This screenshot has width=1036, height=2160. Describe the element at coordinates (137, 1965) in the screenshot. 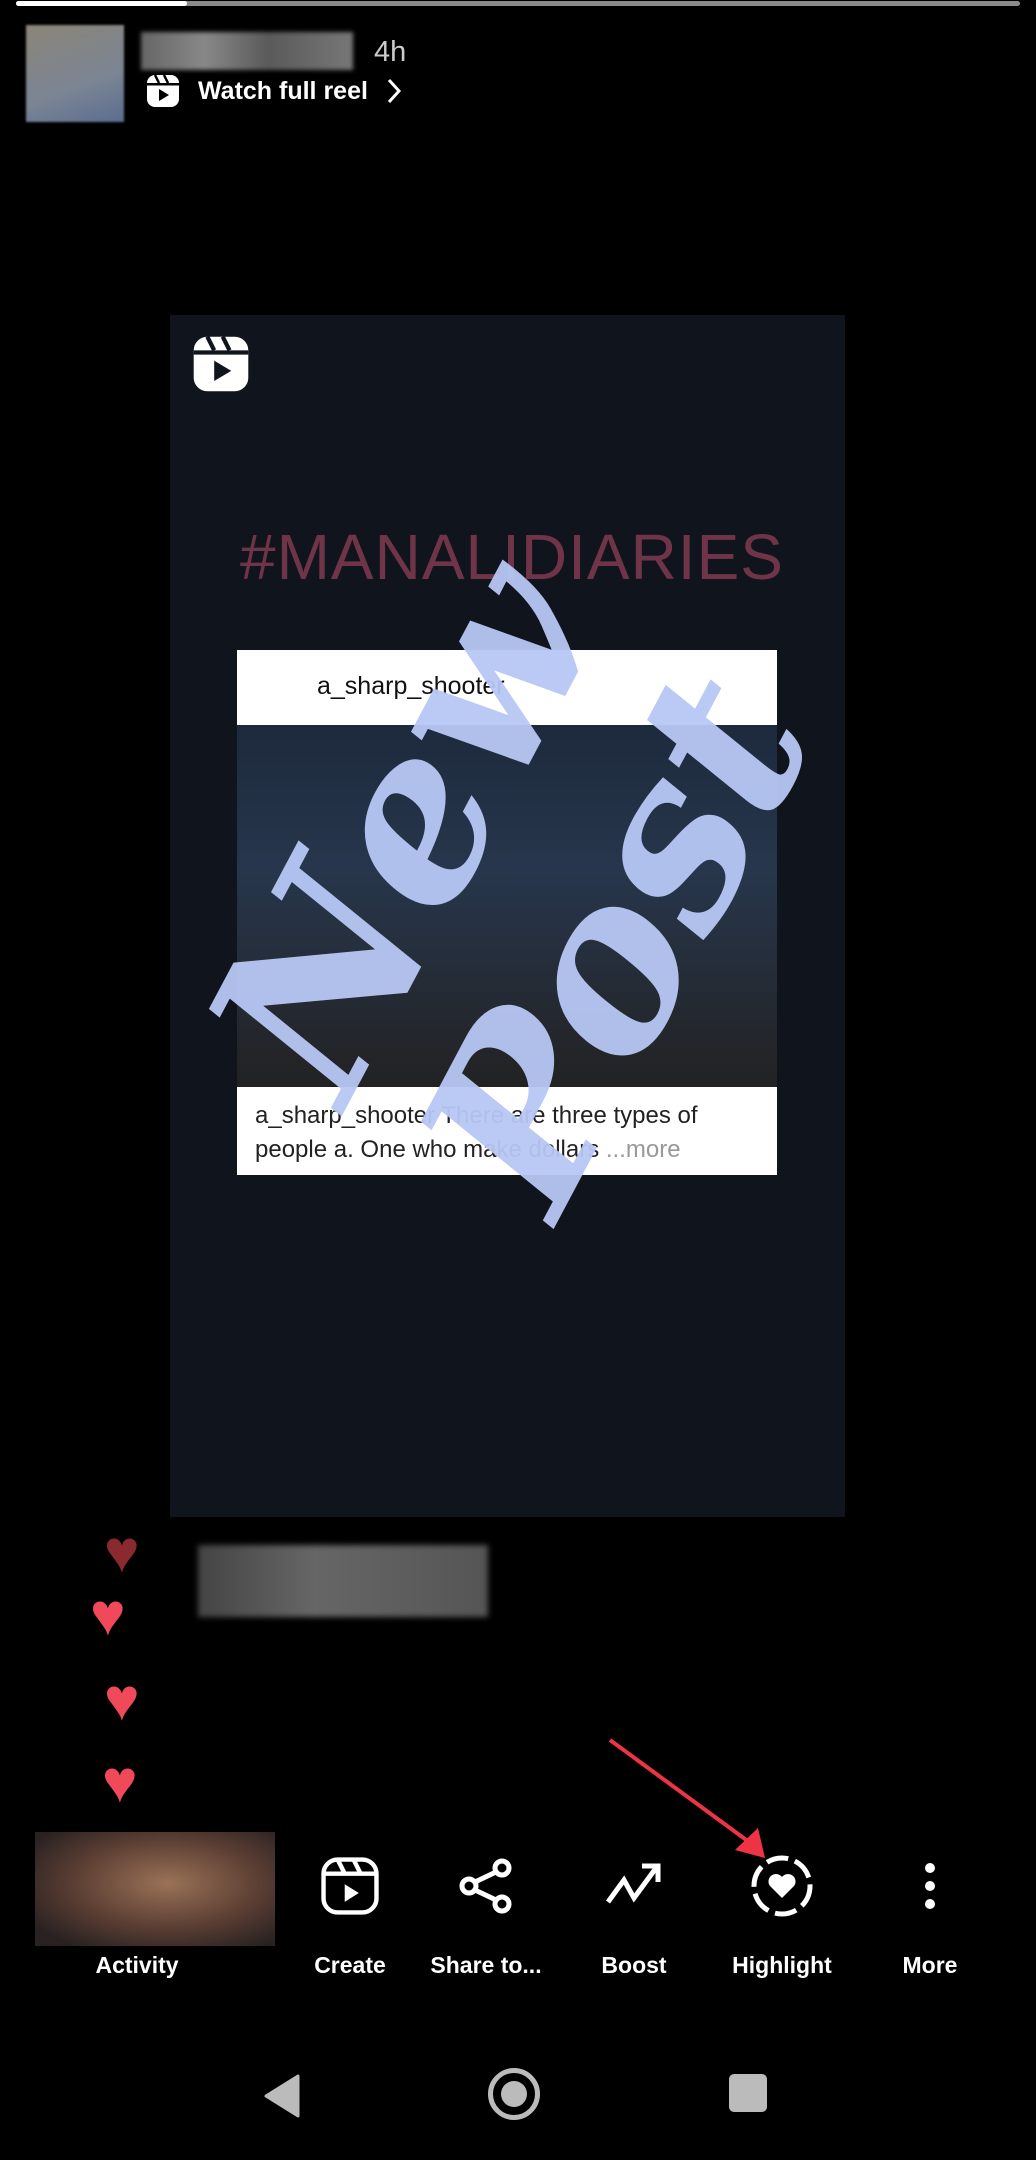

I see `activity-label: Activity` at that location.